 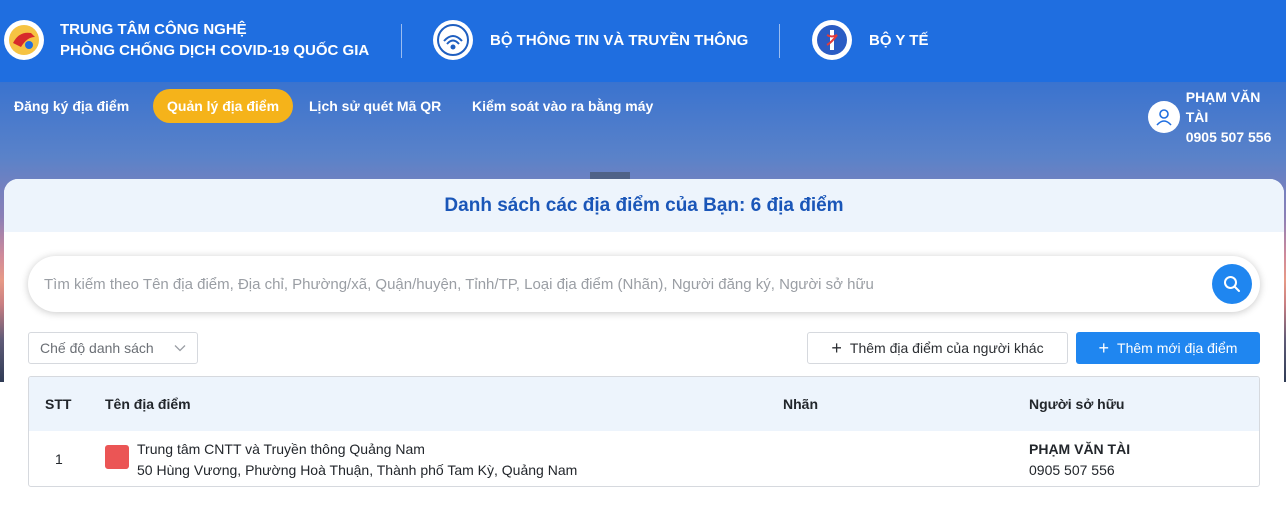 I want to click on search-button, so click(x=1232, y=284).